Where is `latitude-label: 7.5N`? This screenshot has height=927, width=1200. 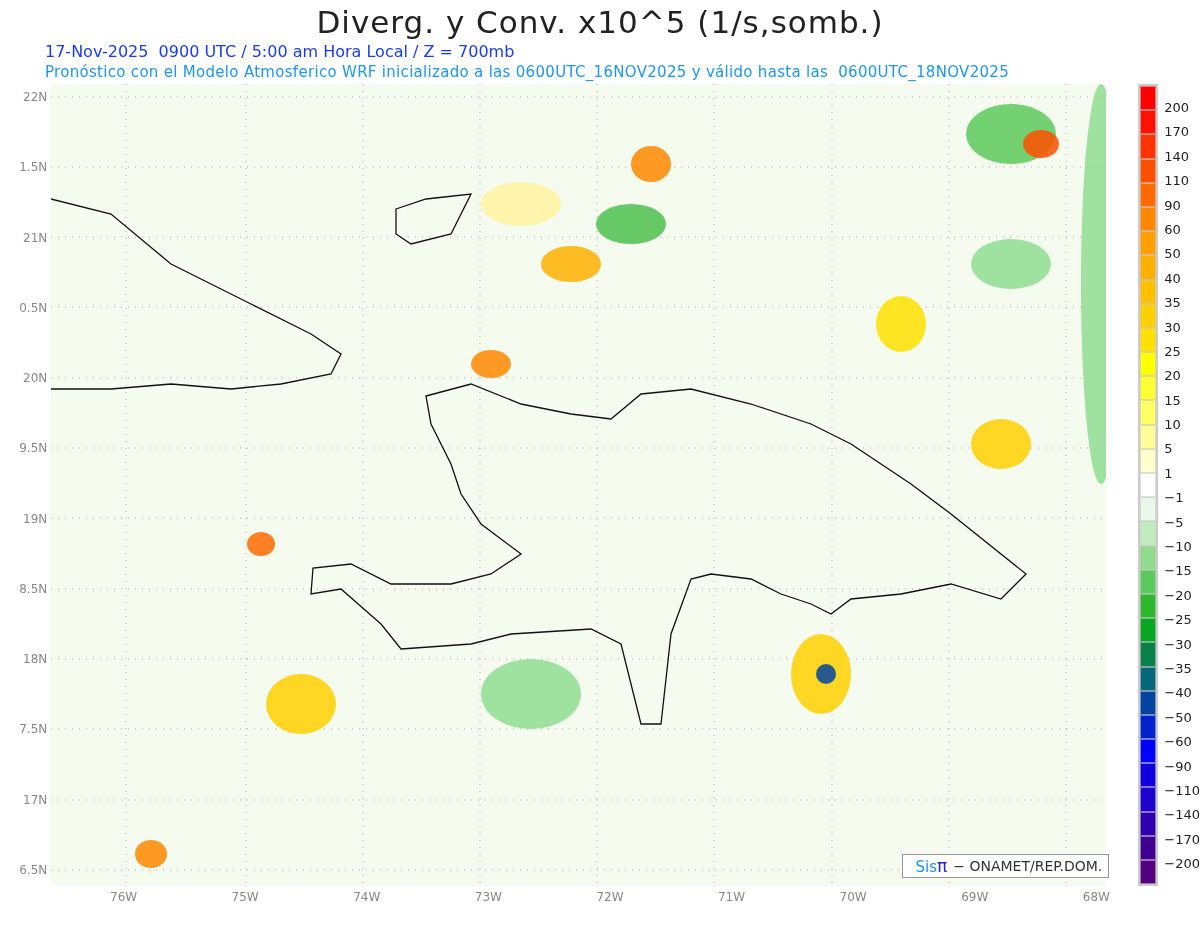
latitude-label: 7.5N is located at coordinates (34, 730).